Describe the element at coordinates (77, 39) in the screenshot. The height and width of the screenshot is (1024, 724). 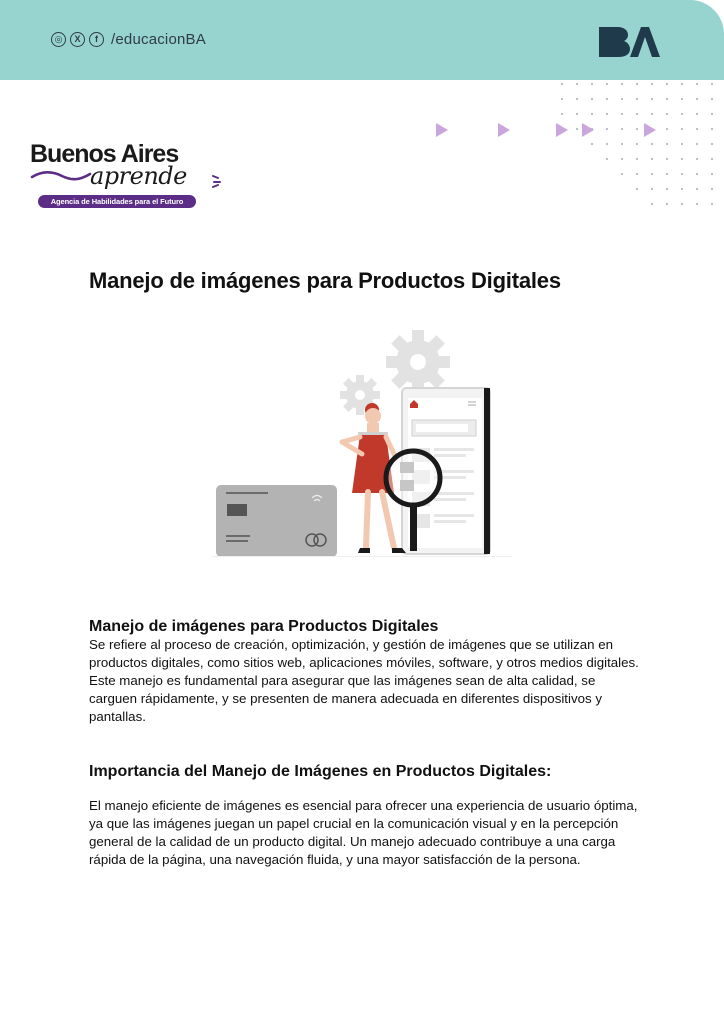
I see `x-icon: X` at that location.